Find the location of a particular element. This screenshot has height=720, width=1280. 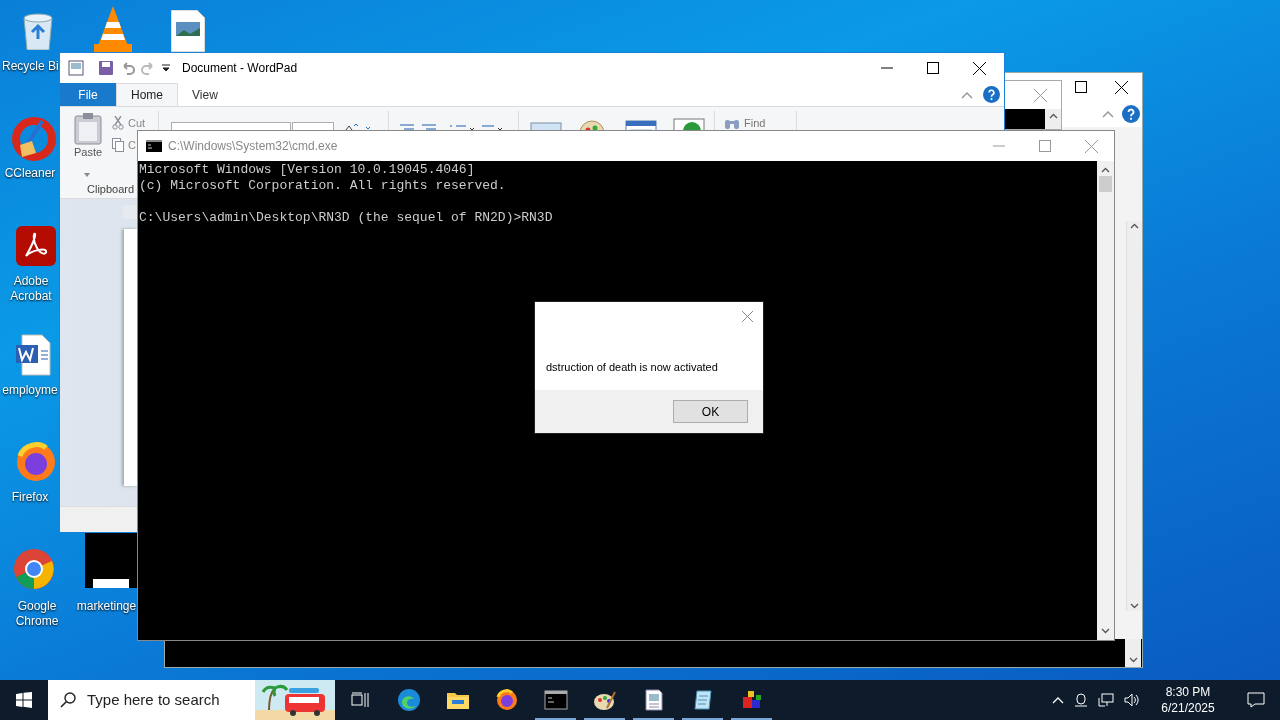

ruler is located at coordinates (130, 212).